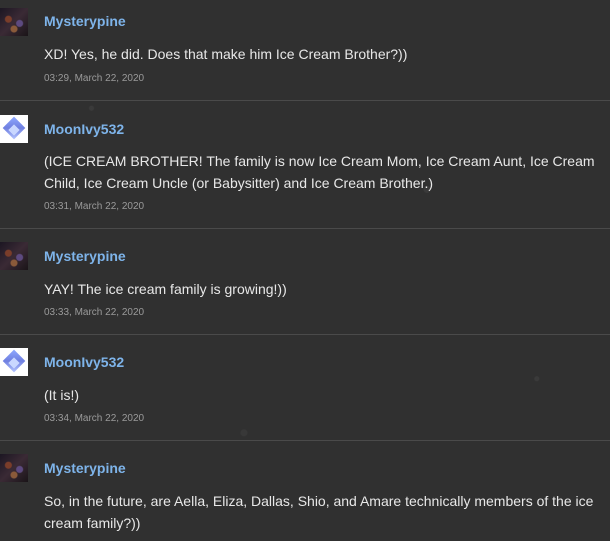 This screenshot has height=541, width=610. I want to click on comment-text: YAY! The ice cream family is growing!)), so click(165, 289).